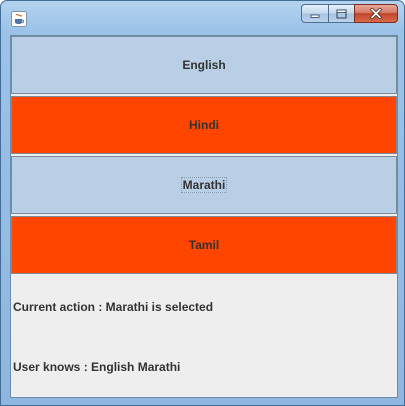 The height and width of the screenshot is (406, 405). I want to click on tamil-button: Tamil, so click(204, 245).